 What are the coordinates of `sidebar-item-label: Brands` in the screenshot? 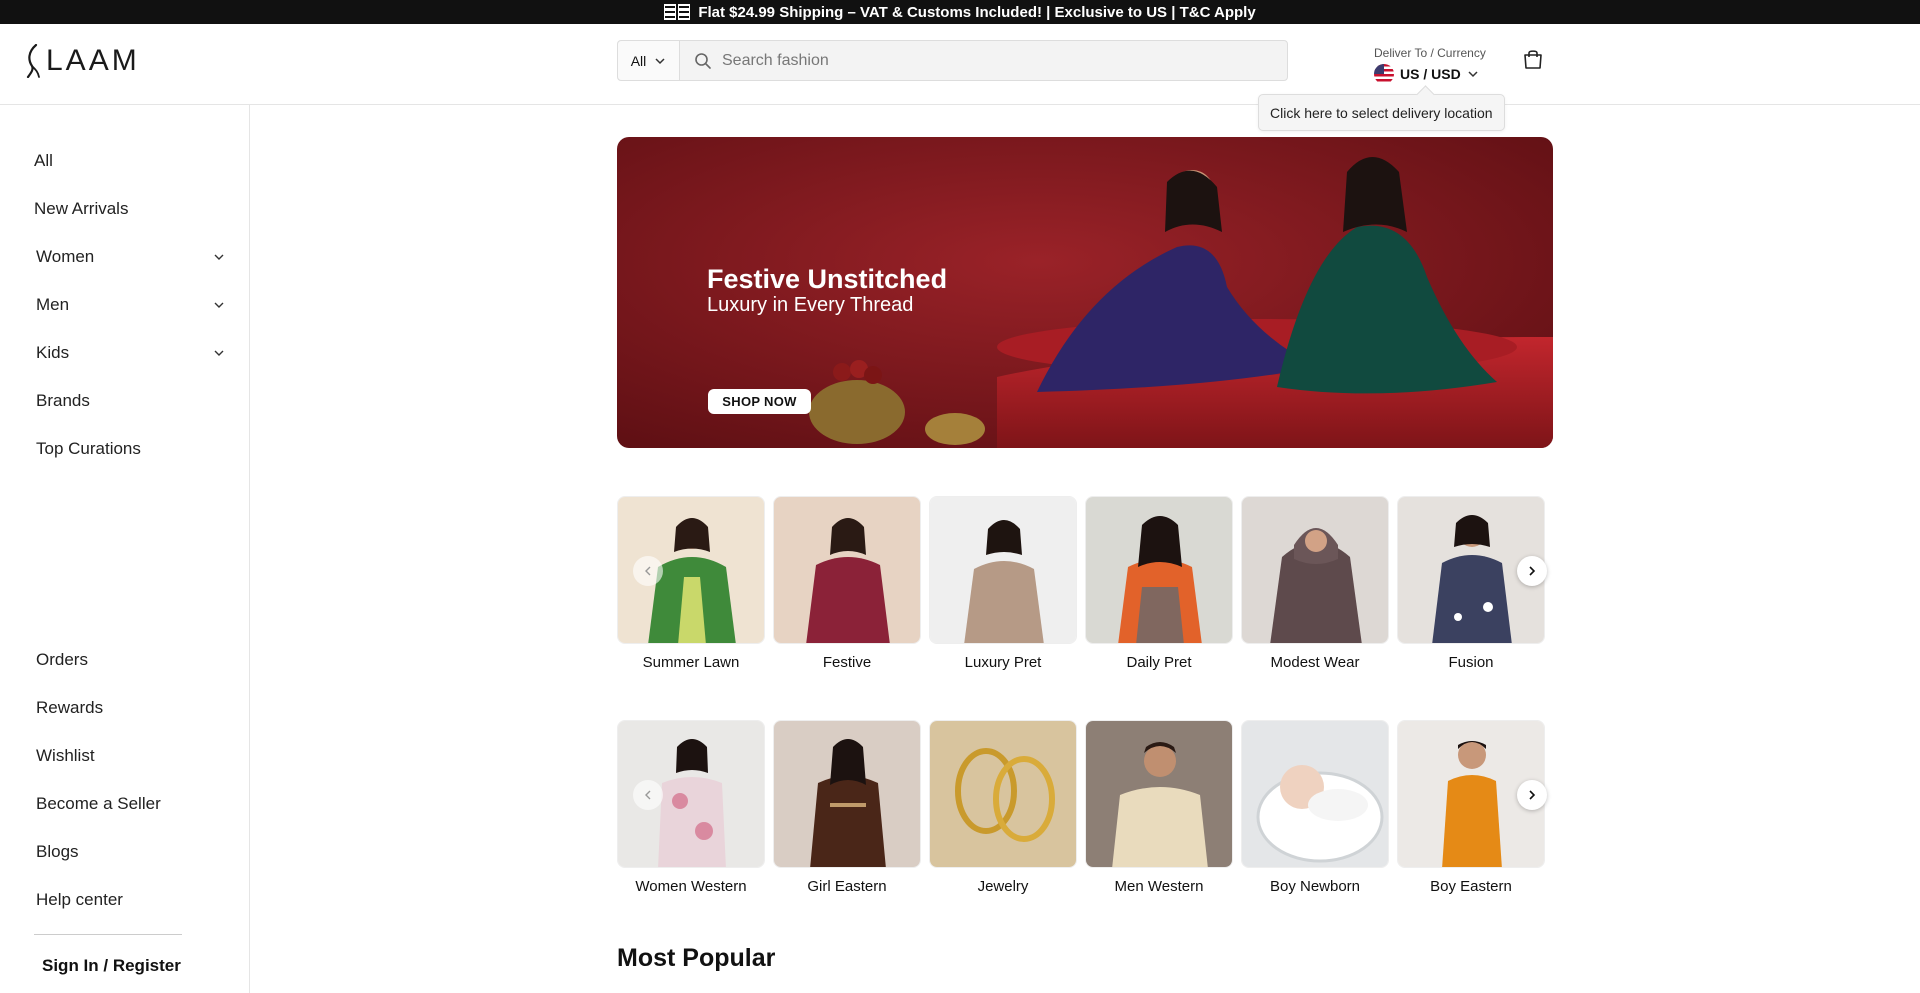 It's located at (63, 400).